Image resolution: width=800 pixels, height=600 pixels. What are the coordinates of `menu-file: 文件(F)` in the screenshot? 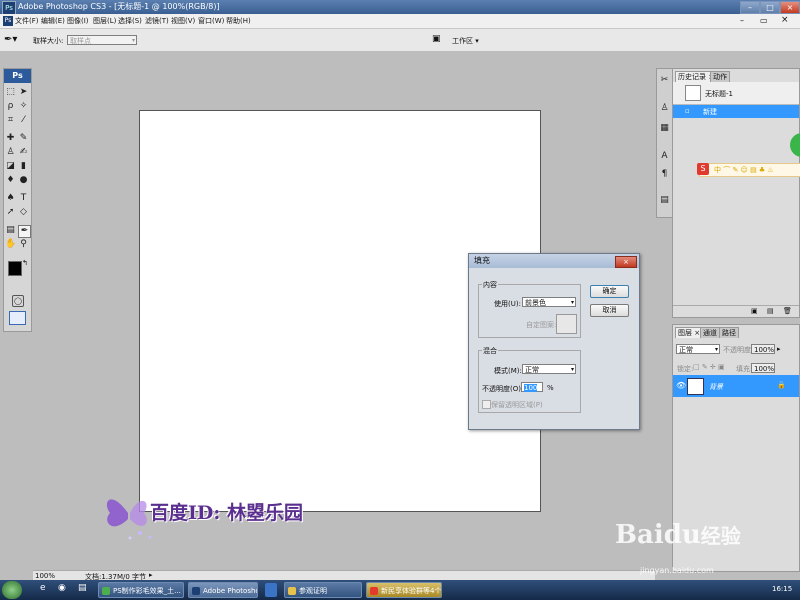 It's located at (27, 21).